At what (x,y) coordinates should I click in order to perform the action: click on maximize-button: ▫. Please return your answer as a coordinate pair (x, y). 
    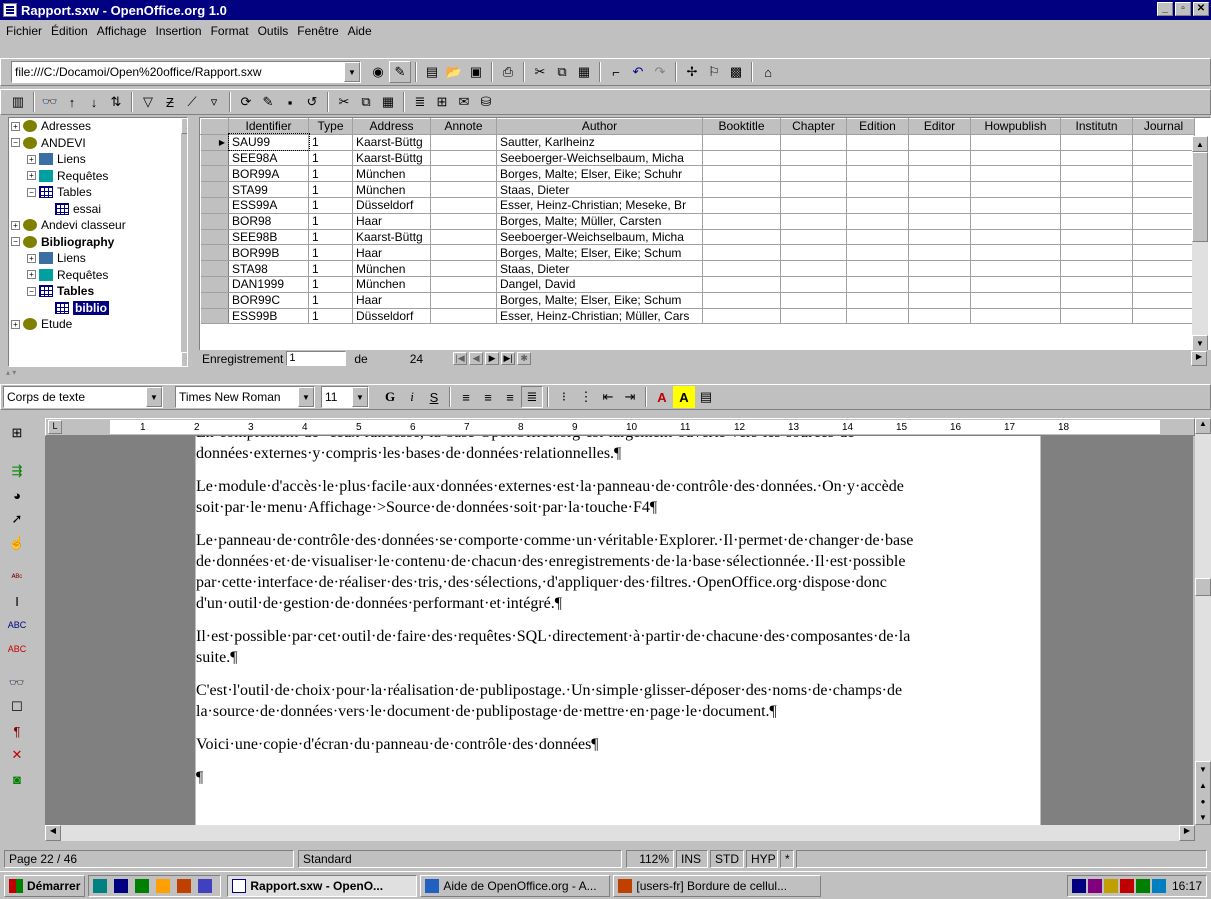
    Looking at the image, I should click on (1183, 9).